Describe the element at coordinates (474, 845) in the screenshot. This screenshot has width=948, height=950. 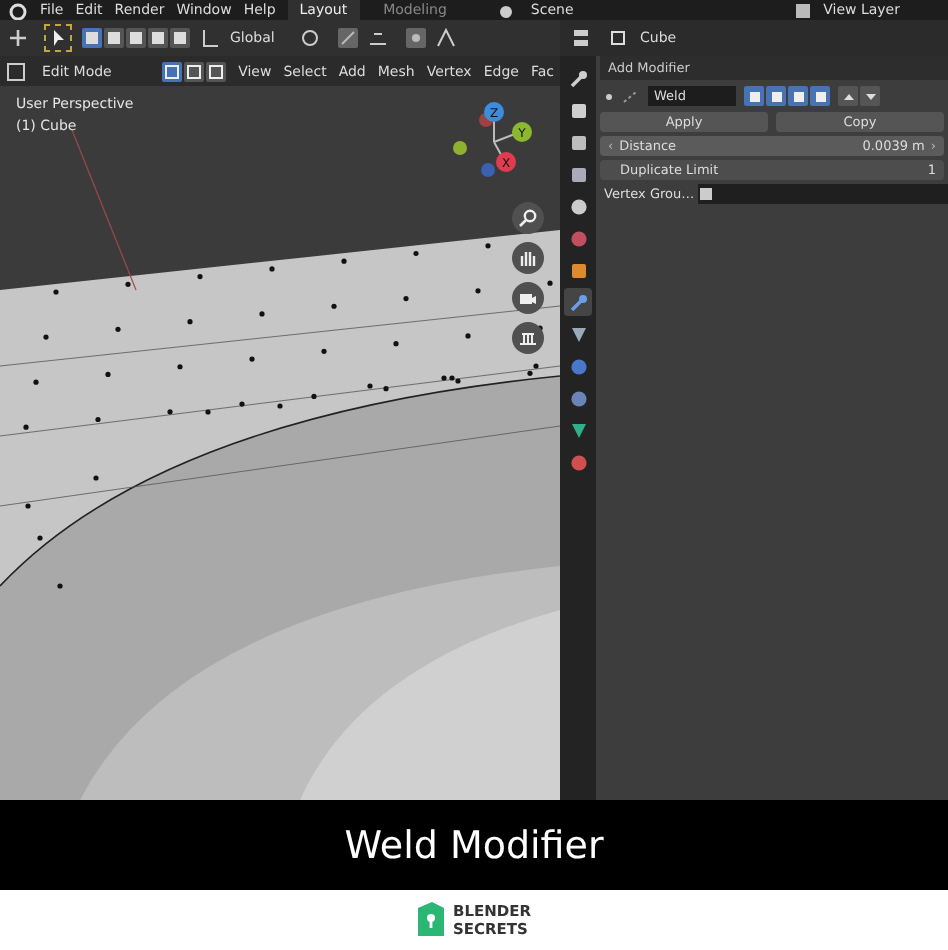
I see `caption-title: Weld Modifier` at that location.